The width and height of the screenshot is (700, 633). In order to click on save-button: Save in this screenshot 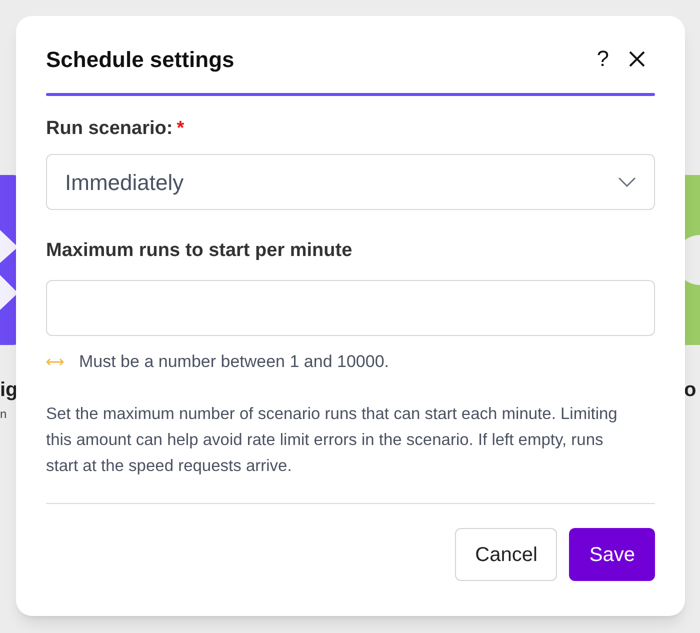, I will do `click(612, 554)`.